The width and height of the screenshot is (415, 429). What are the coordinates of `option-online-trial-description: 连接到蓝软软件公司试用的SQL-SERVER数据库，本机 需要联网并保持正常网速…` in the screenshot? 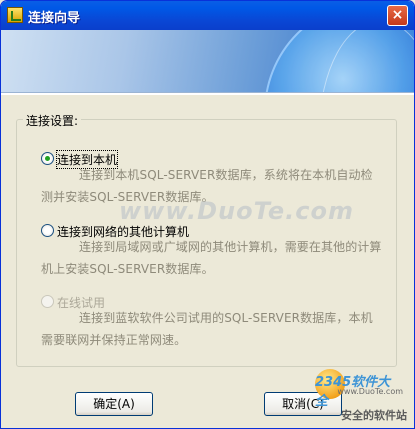 It's located at (215, 329).